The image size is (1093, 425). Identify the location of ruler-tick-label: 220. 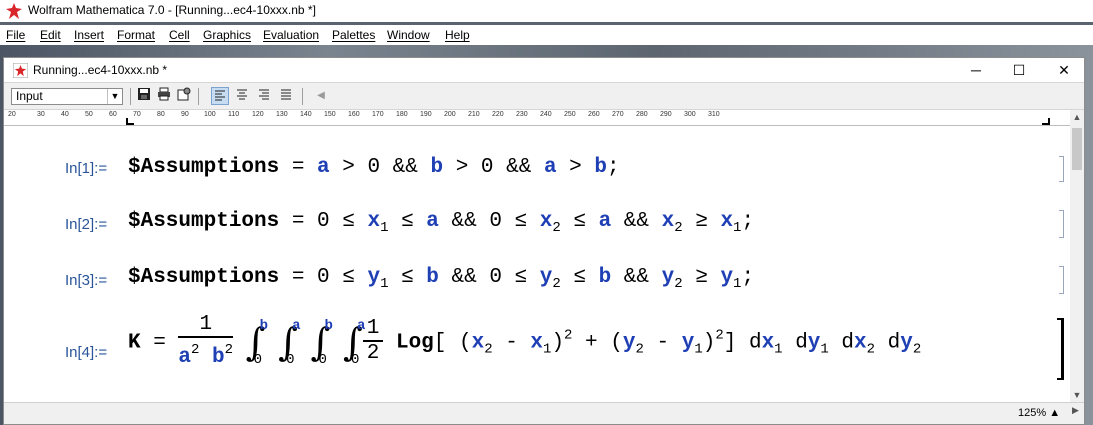
(498, 114).